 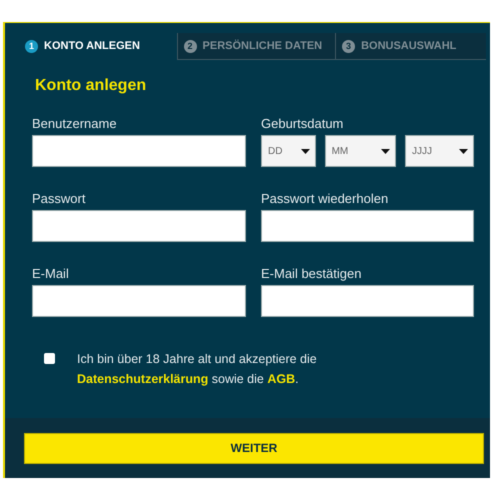 What do you see at coordinates (197, 369) in the screenshot?
I see `consent-text: Ich bin über 18 Jahre alt und akzeptiere die Datenschutzerklärung sowie die AGB.` at bounding box center [197, 369].